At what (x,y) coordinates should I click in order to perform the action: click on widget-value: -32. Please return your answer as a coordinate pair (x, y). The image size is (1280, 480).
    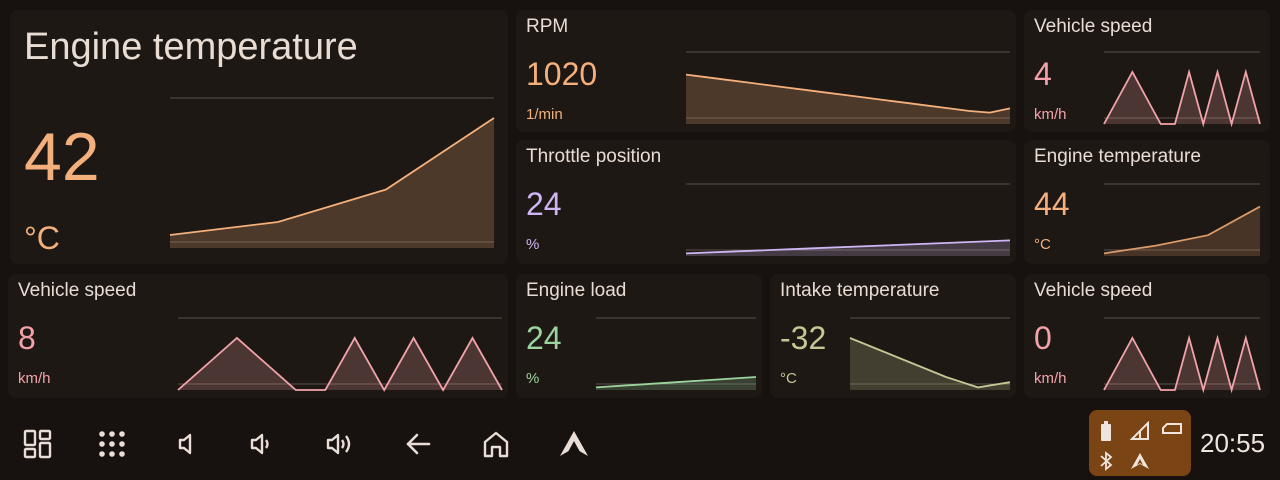
    Looking at the image, I should click on (803, 338).